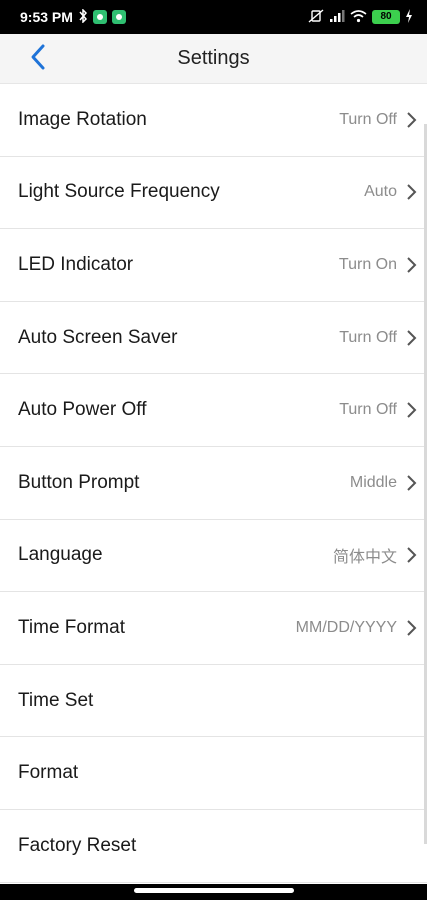  Describe the element at coordinates (213, 17) in the screenshot. I see `status-bar: 9:53 PM 80` at that location.